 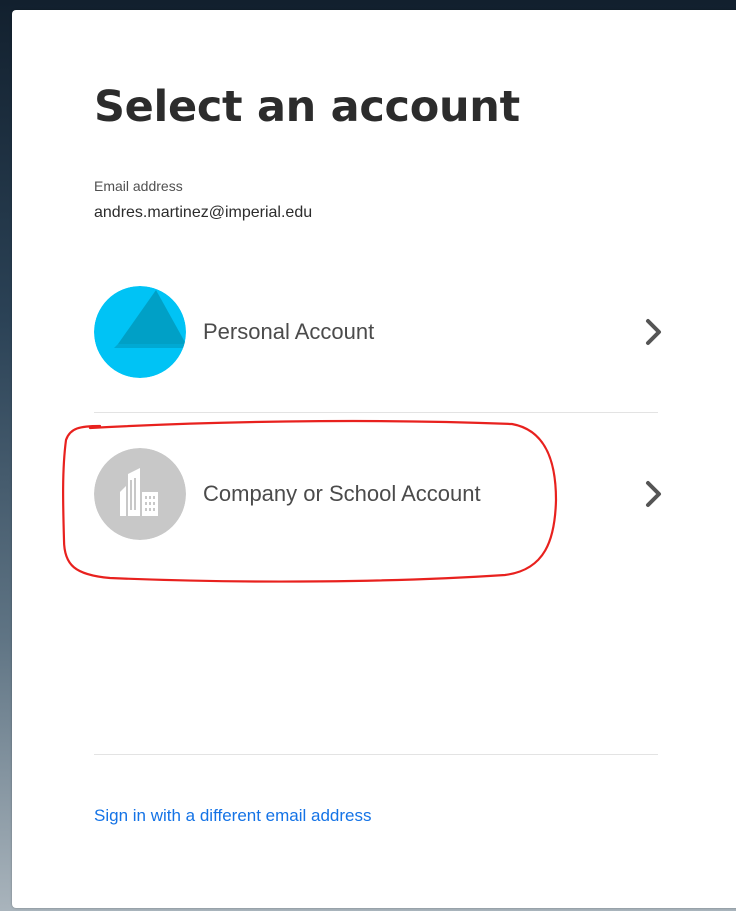 I want to click on company-school-account-label: Company or School Account, so click(x=342, y=493).